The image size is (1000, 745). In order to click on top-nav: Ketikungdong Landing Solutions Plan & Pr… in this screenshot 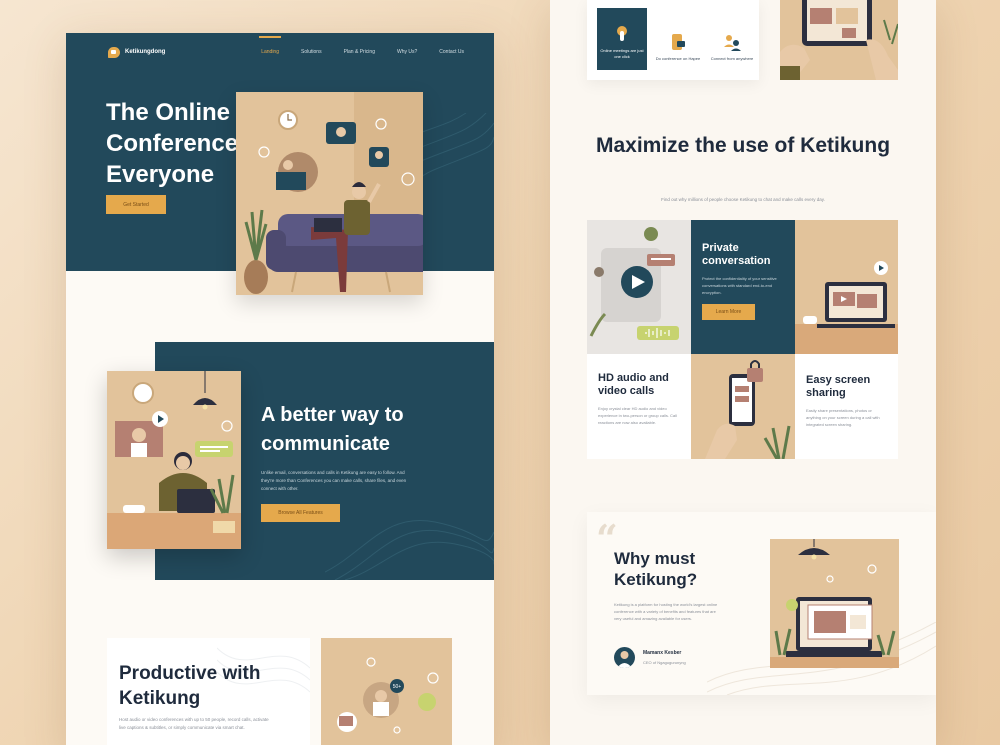, I will do `click(286, 47)`.